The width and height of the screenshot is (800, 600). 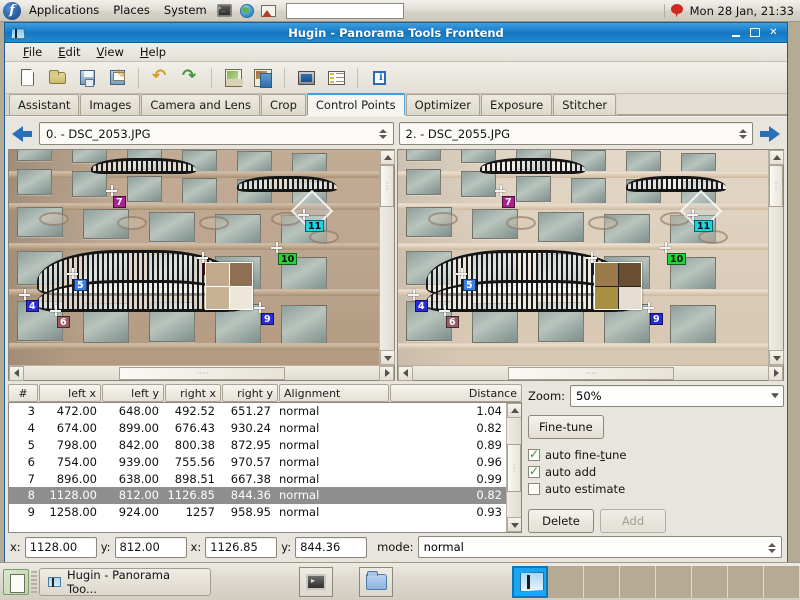 I want to click on table-row: 4 674.00 899.00 676.43 930.24 normal 0.82, so click(x=257, y=428).